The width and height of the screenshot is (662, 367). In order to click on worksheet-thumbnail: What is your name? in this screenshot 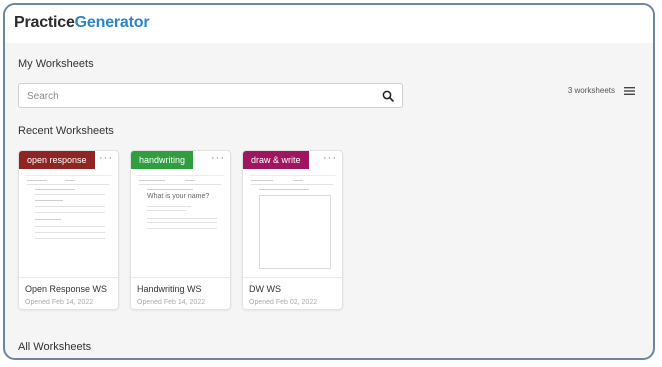, I will do `click(180, 225)`.